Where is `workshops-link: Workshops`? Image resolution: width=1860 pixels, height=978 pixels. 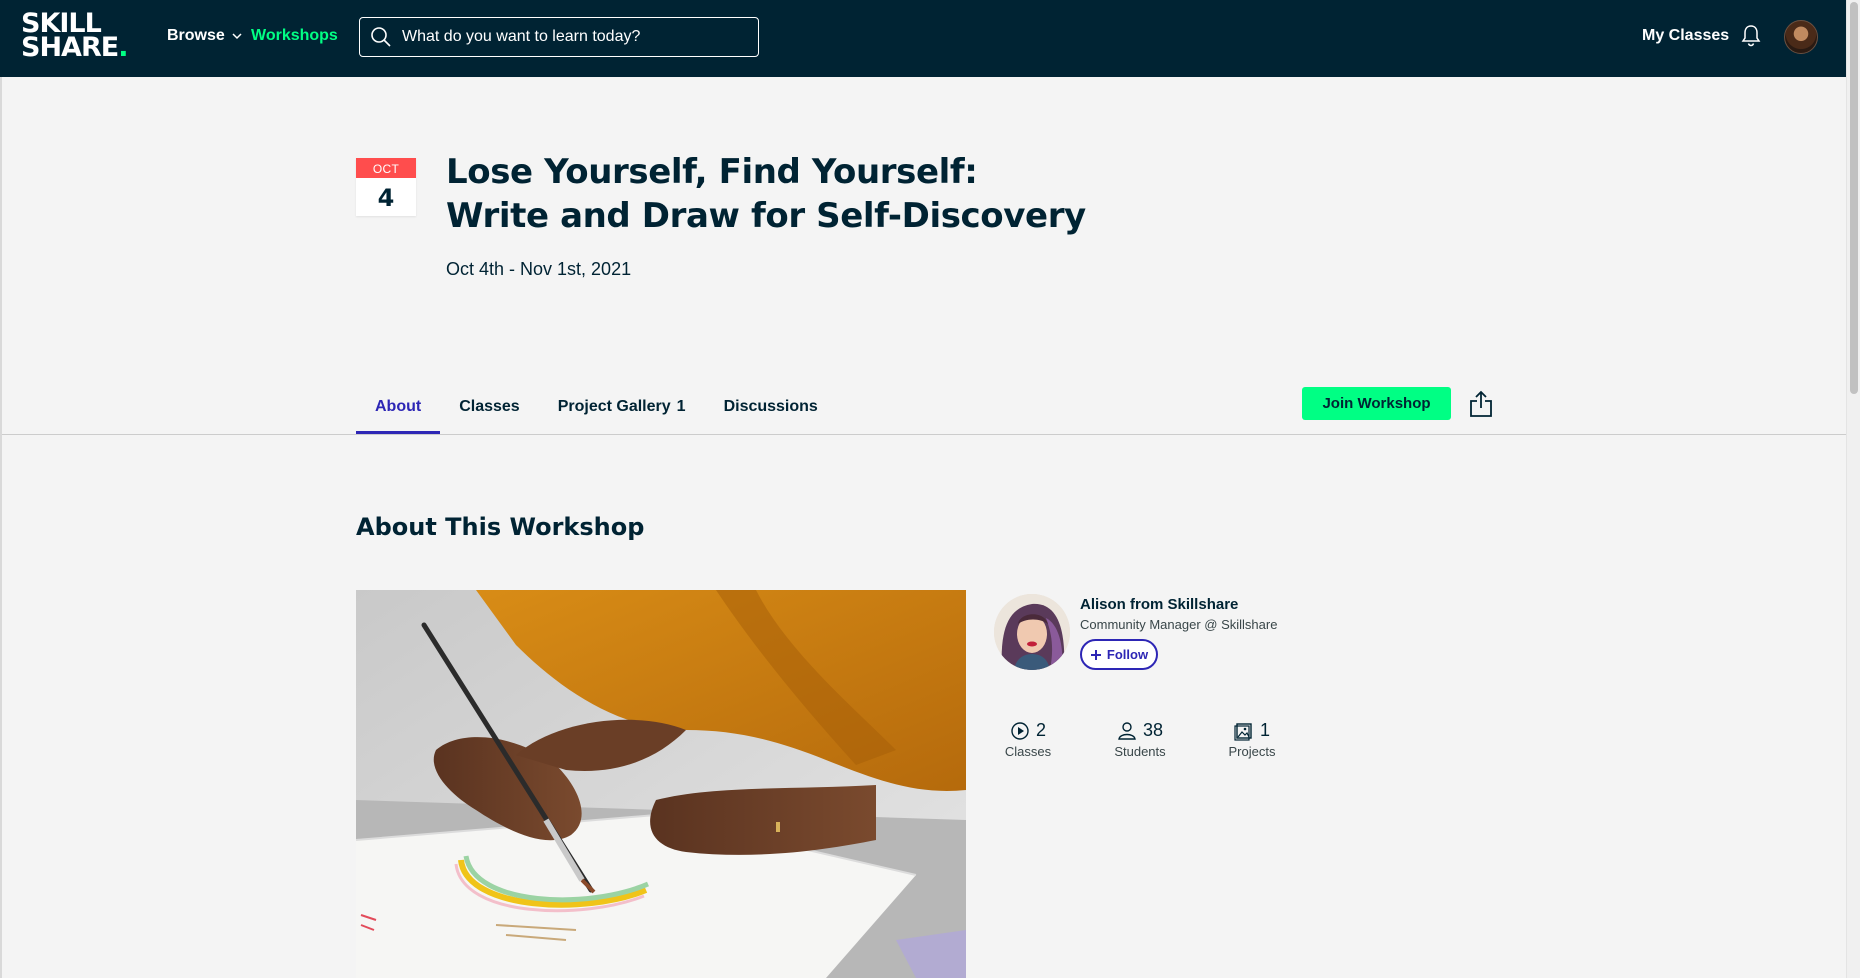
workshops-link: Workshops is located at coordinates (294, 36).